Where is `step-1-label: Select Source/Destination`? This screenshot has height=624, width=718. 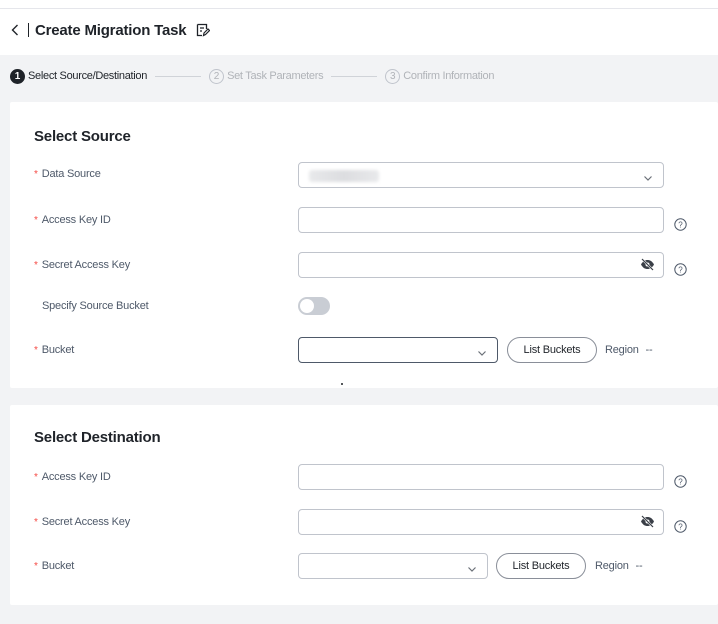
step-1-label: Select Source/Destination is located at coordinates (88, 76).